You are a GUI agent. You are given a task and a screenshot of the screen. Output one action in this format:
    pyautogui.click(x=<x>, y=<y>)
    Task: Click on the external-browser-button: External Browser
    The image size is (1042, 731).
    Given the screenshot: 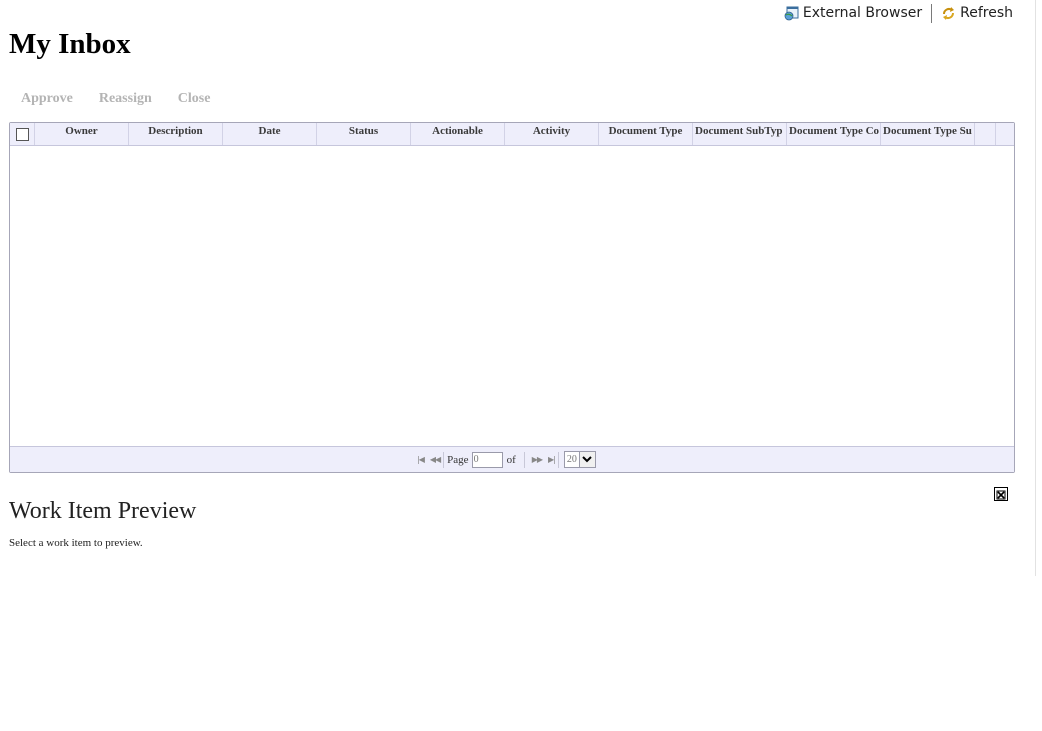 What is the action you would take?
    pyautogui.click(x=853, y=13)
    